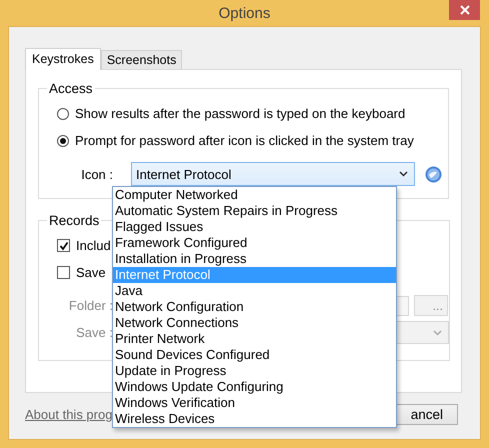 This screenshot has width=489, height=448. What do you see at coordinates (254, 323) in the screenshot?
I see `dropdown-item: Network Connections` at bounding box center [254, 323].